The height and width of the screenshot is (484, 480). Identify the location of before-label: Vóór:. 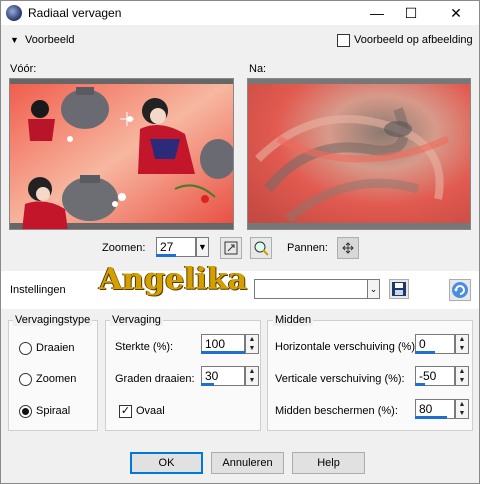
(23, 69).